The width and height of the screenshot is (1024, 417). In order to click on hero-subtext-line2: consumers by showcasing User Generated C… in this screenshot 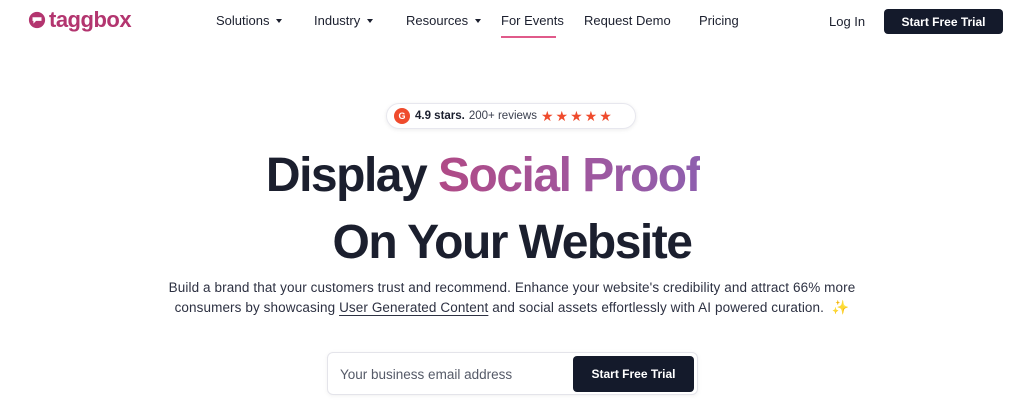, I will do `click(512, 307)`.